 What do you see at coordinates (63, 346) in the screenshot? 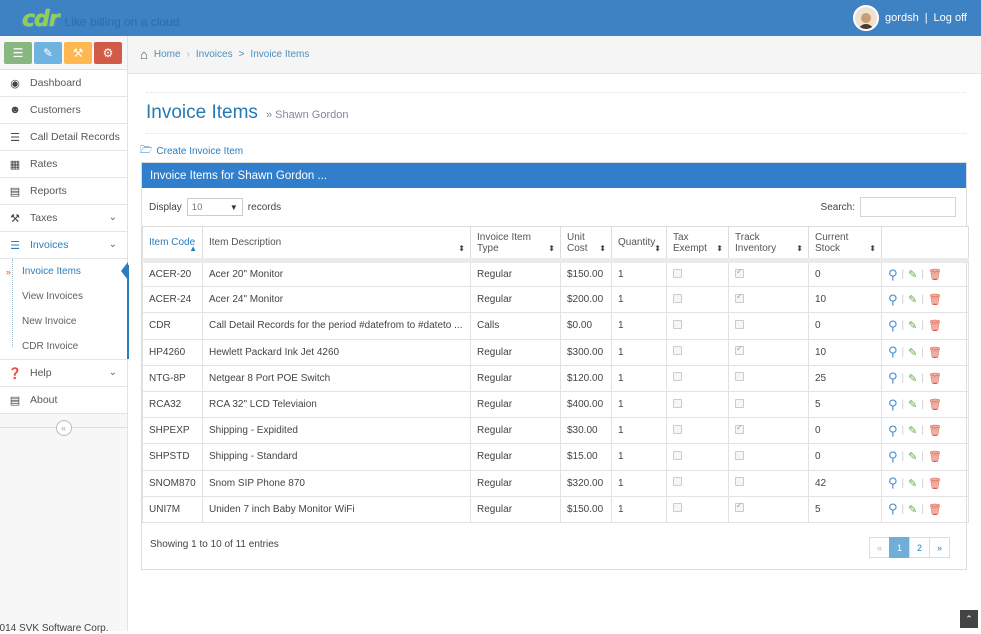
I see `submenu-item-cdr-invoice: CDR Invoice` at bounding box center [63, 346].